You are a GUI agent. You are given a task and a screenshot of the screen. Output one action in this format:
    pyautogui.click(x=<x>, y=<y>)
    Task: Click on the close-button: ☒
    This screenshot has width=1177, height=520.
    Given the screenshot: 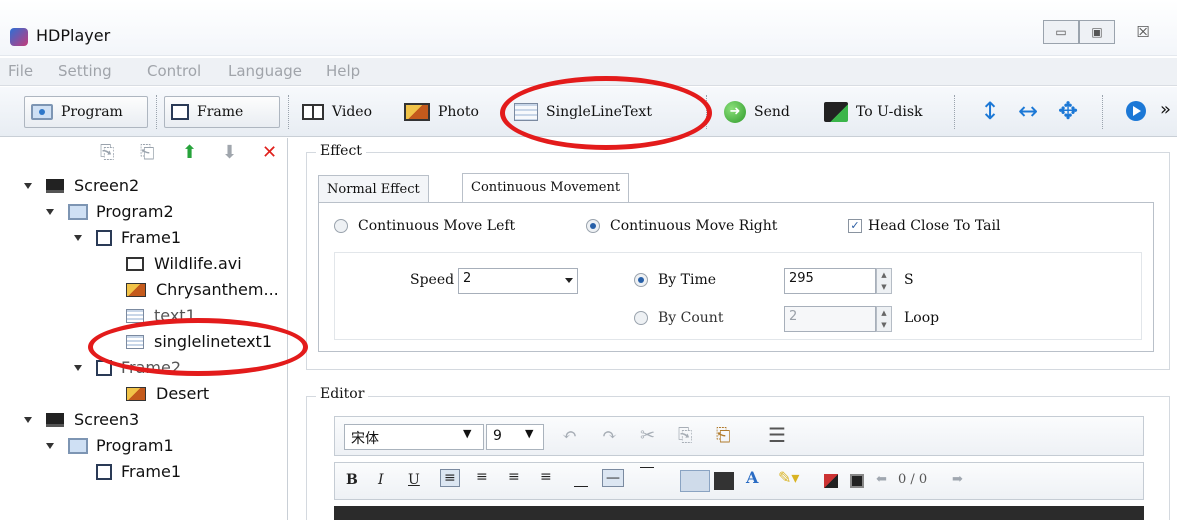 What is the action you would take?
    pyautogui.click(x=1143, y=32)
    